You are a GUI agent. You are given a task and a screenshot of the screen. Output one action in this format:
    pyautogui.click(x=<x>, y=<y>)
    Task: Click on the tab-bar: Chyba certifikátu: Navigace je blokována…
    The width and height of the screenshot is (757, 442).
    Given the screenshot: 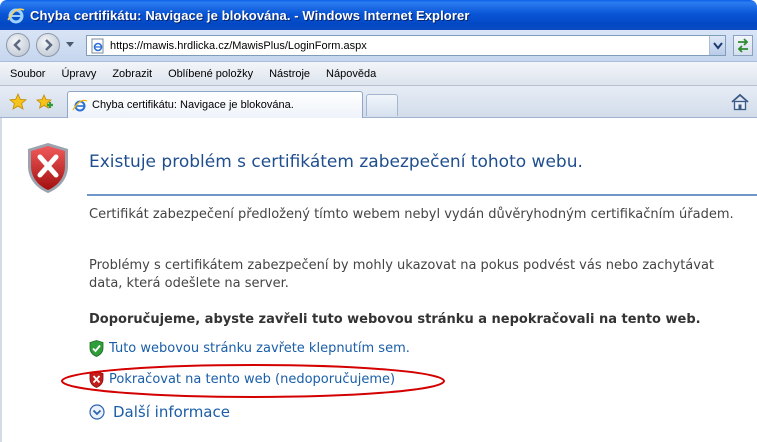 What is the action you would take?
    pyautogui.click(x=378, y=102)
    